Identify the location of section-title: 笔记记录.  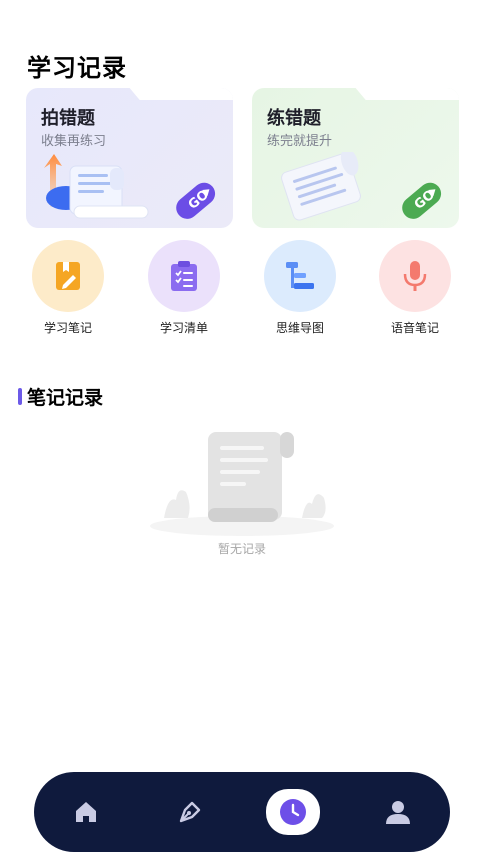
(65, 398).